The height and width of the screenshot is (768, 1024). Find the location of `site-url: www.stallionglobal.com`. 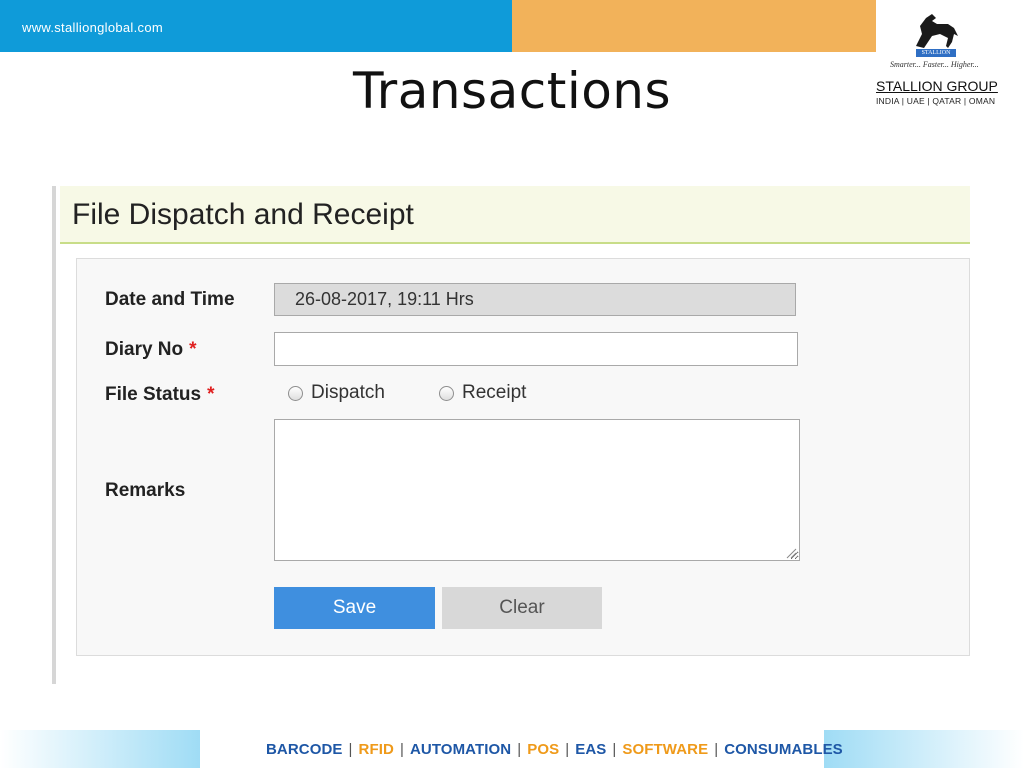

site-url: www.stallionglobal.com is located at coordinates (92, 27).